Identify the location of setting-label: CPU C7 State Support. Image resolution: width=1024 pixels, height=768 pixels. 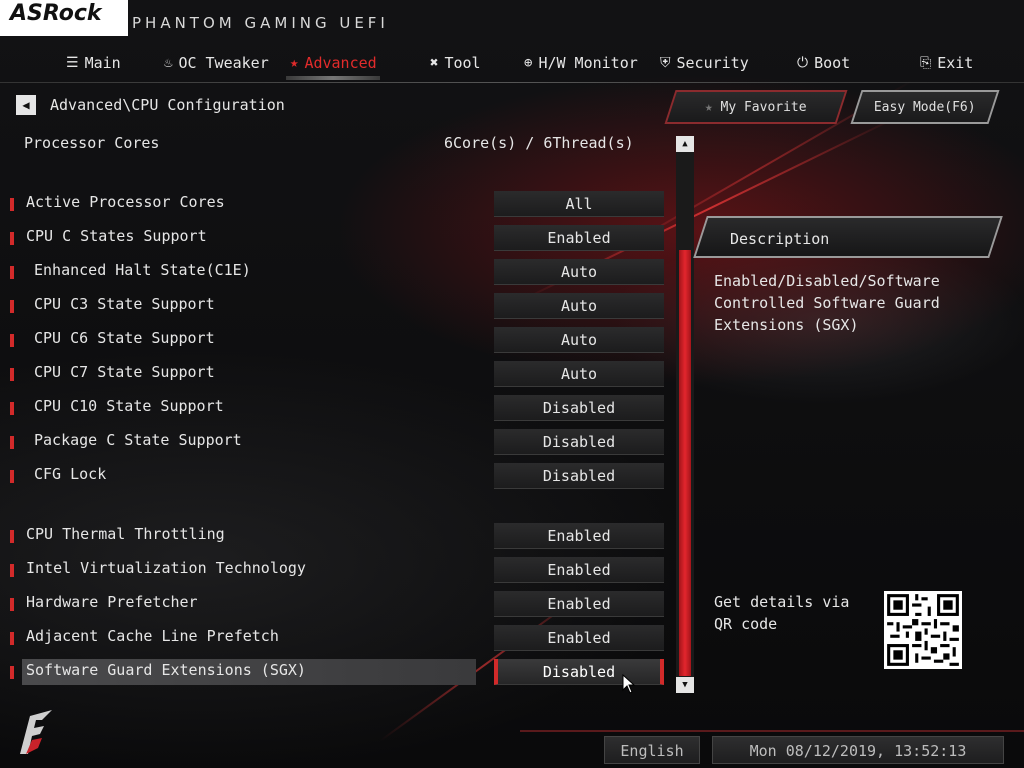
(124, 372).